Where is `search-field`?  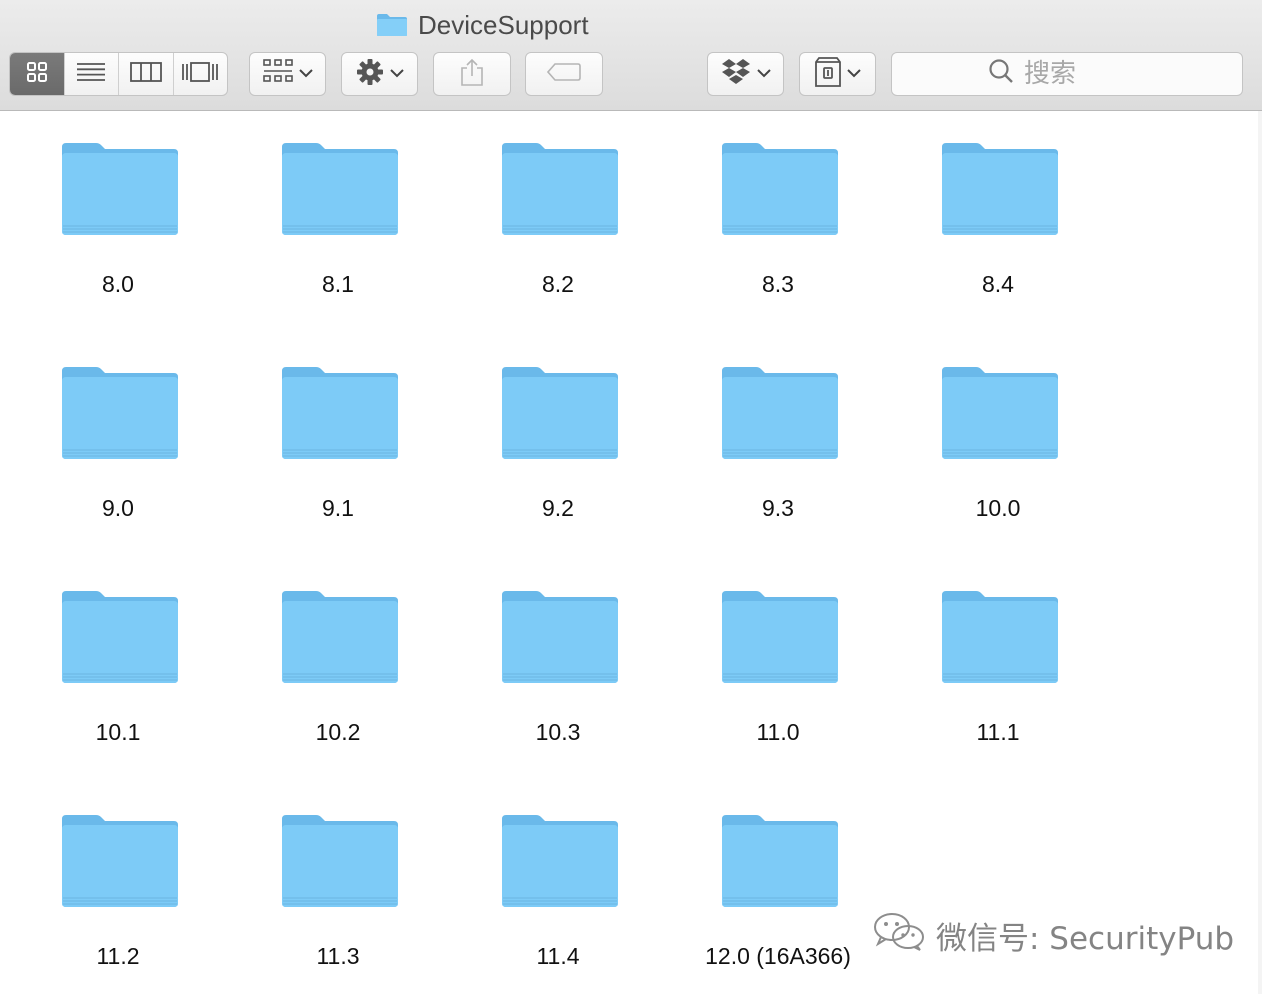 search-field is located at coordinates (1067, 74).